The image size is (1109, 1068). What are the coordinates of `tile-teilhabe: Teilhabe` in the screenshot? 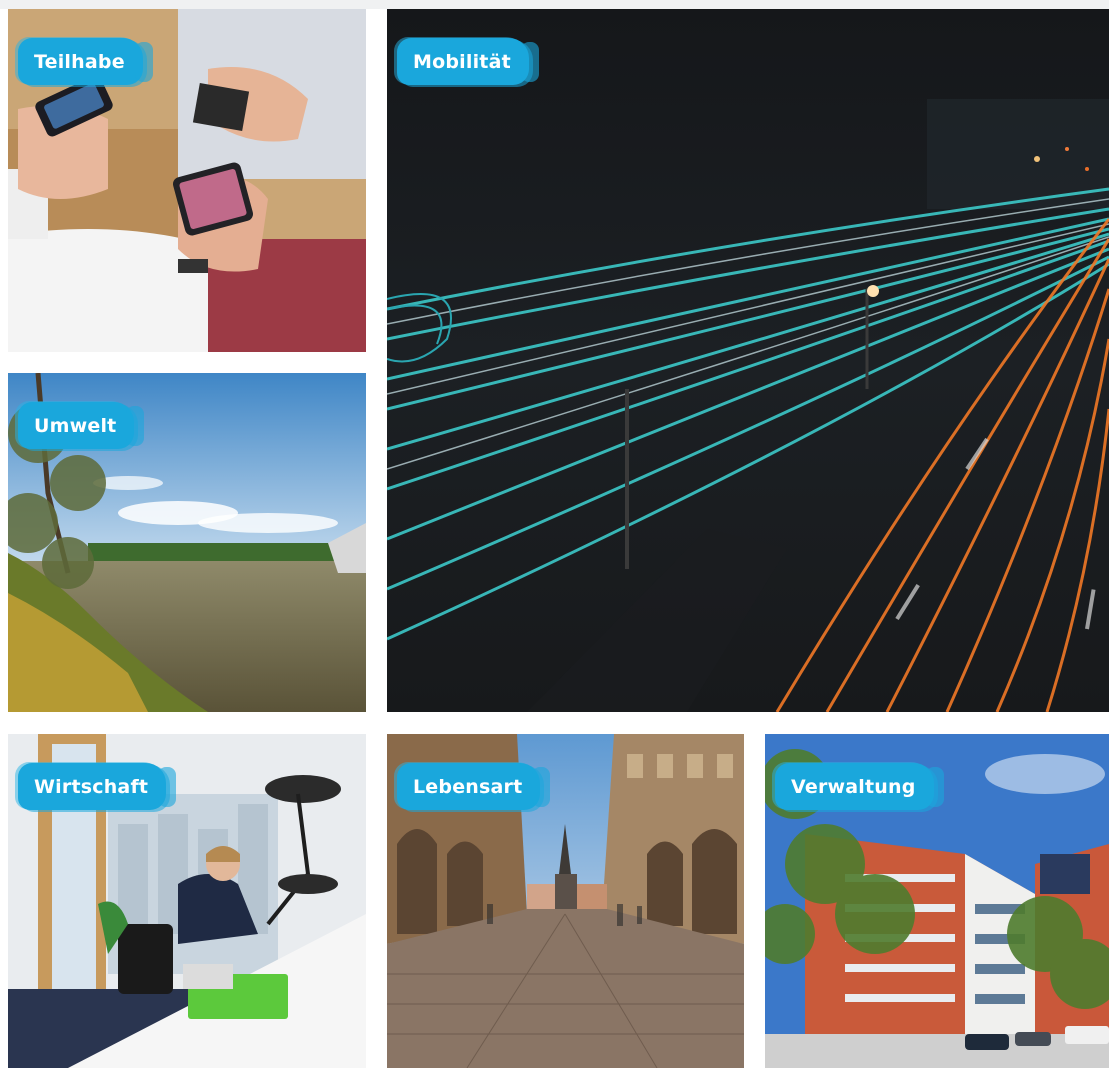 It's located at (187, 180).